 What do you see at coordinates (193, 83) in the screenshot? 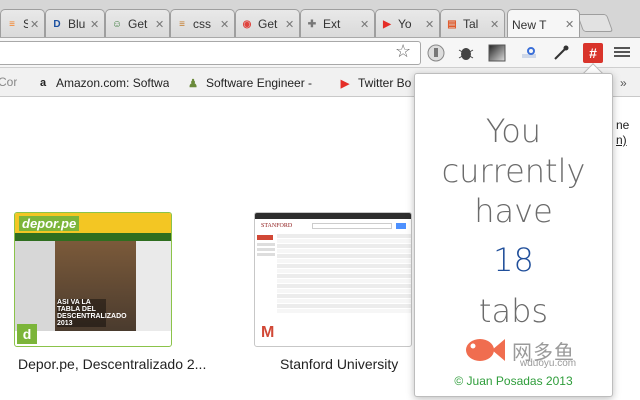
I see `teacher-icon: ♟` at bounding box center [193, 83].